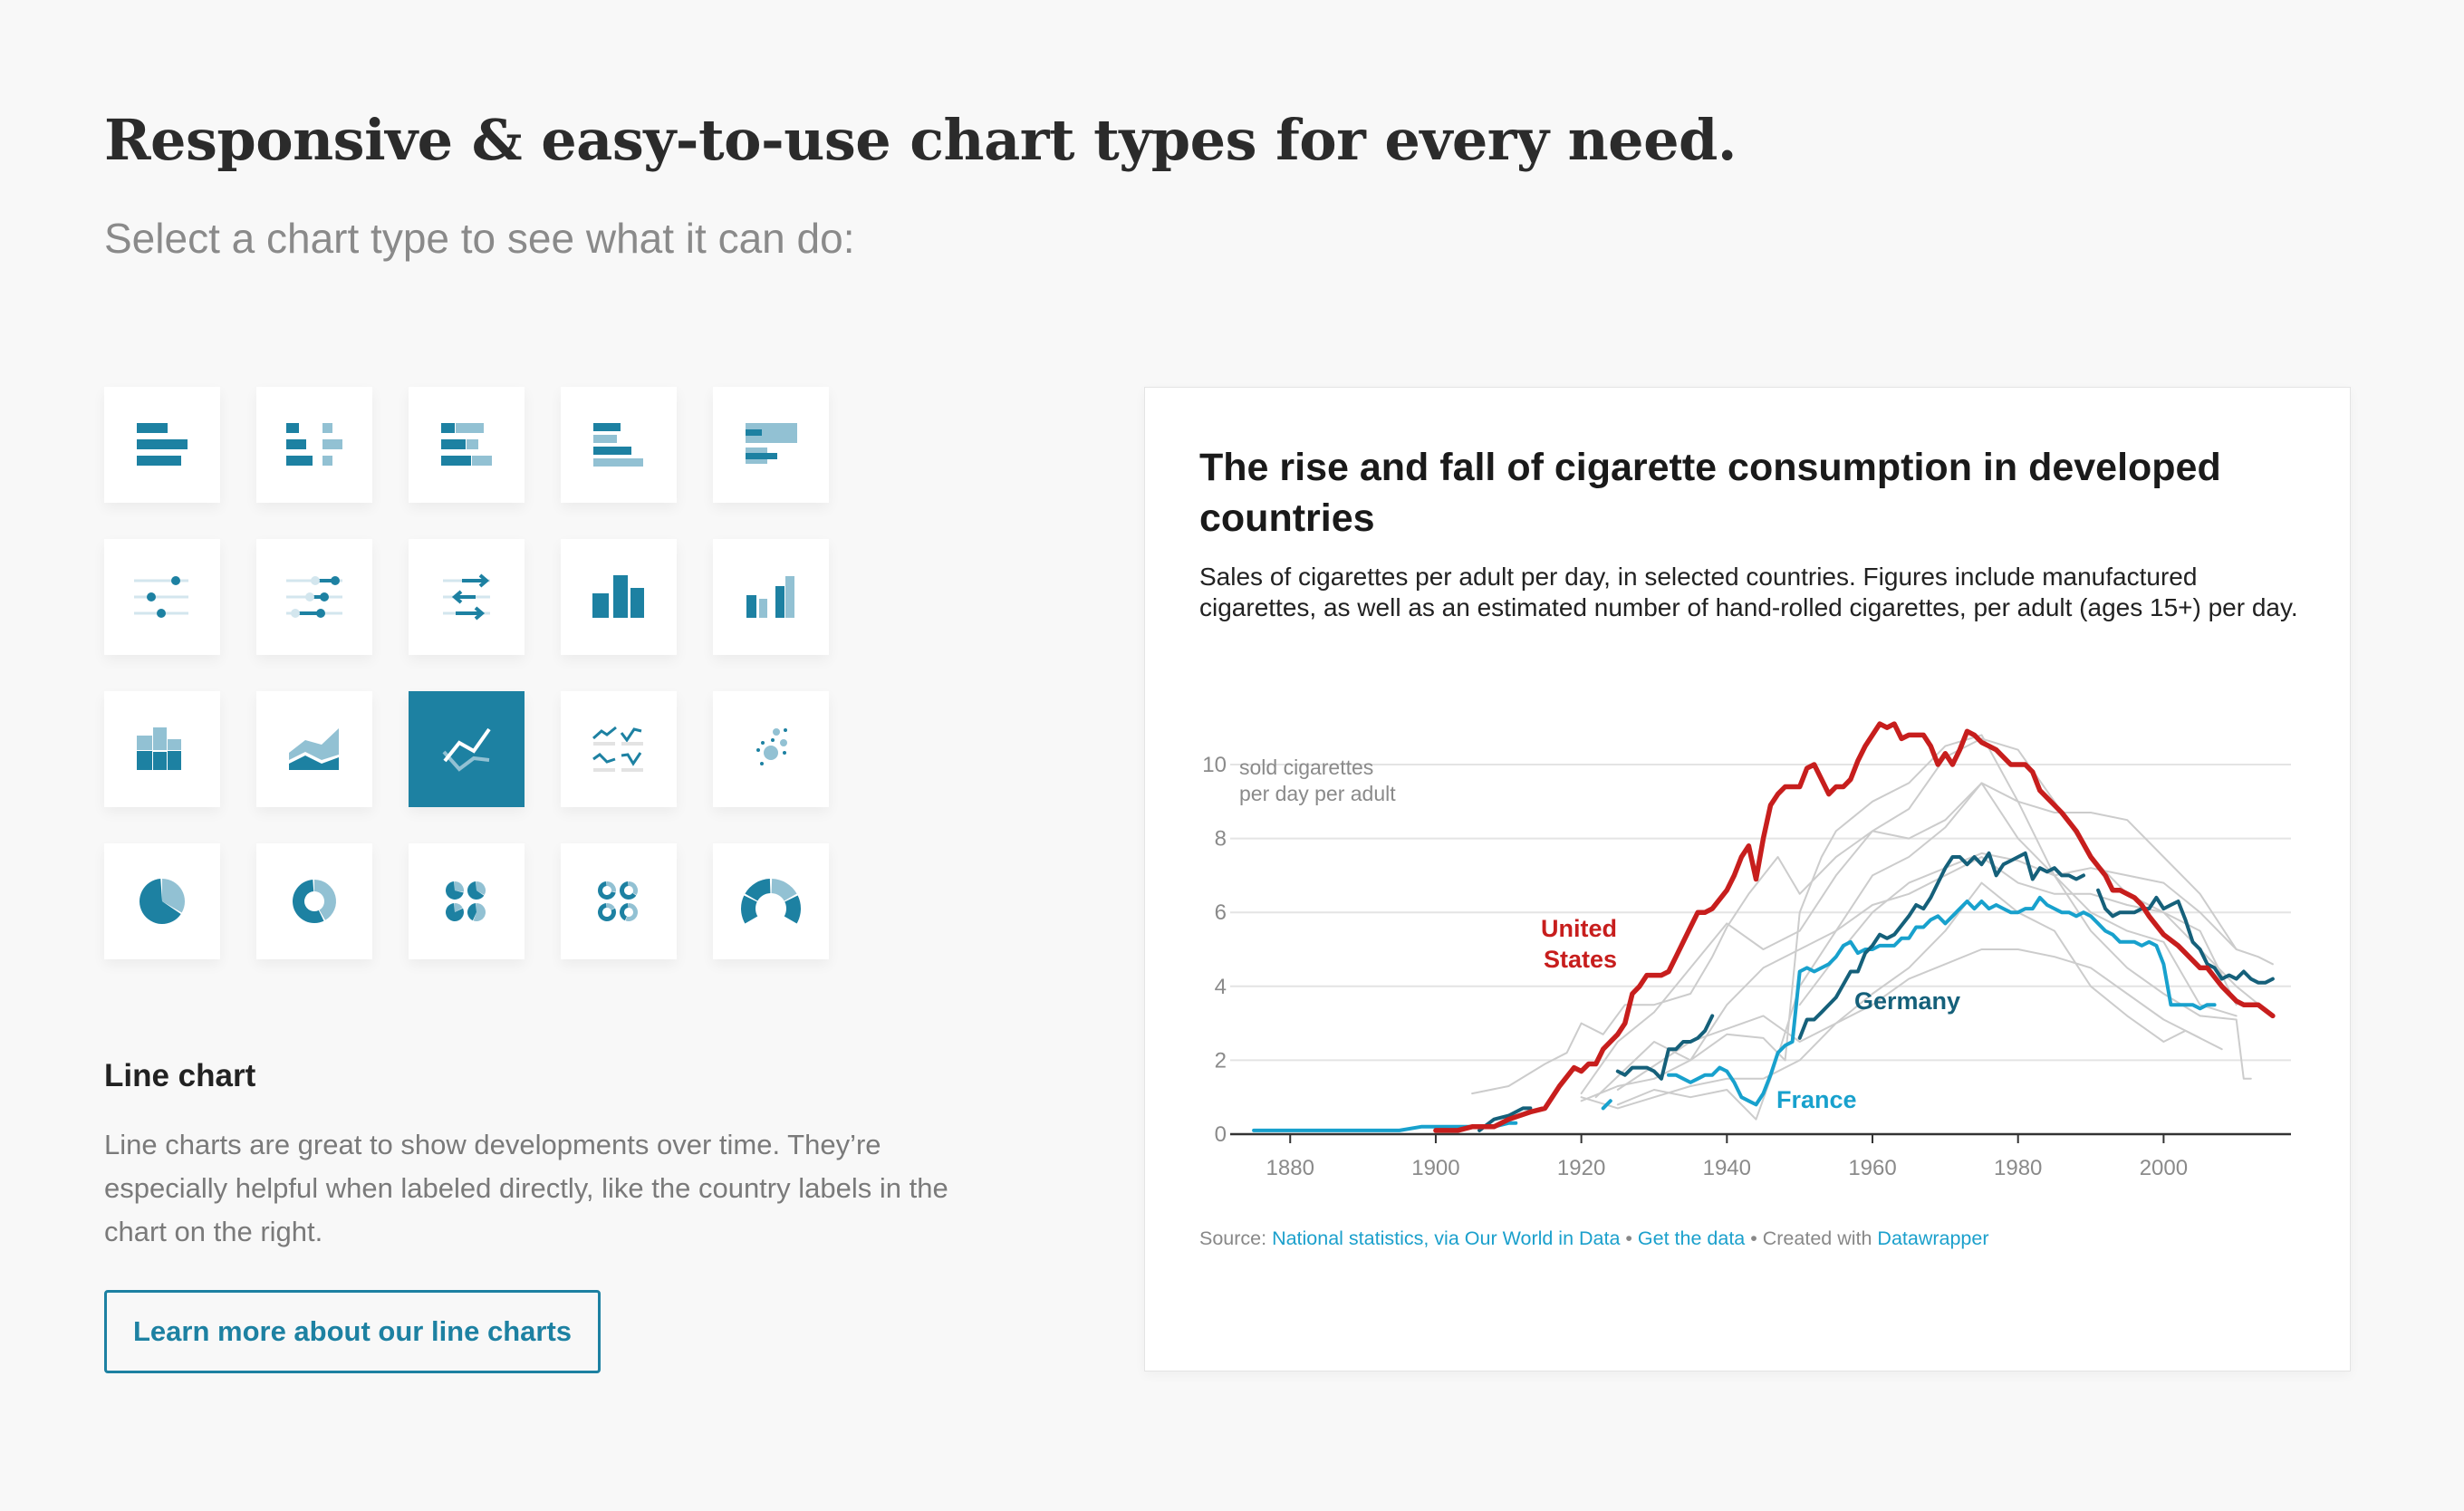 This screenshot has width=2464, height=1511. What do you see at coordinates (1214, 765) in the screenshot?
I see `y-tick-label: 10` at bounding box center [1214, 765].